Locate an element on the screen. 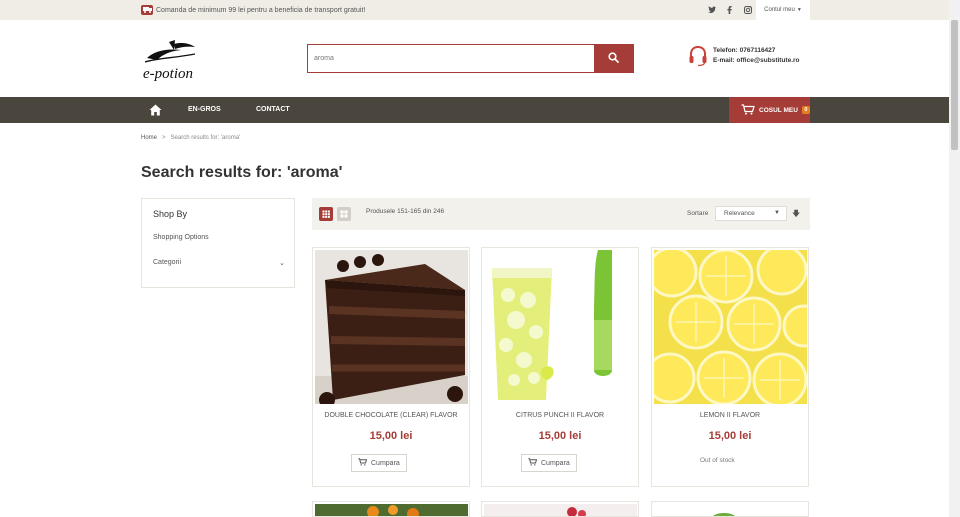 Image resolution: width=960 pixels, height=517 pixels. logo-text: e-potion is located at coordinates (168, 74).